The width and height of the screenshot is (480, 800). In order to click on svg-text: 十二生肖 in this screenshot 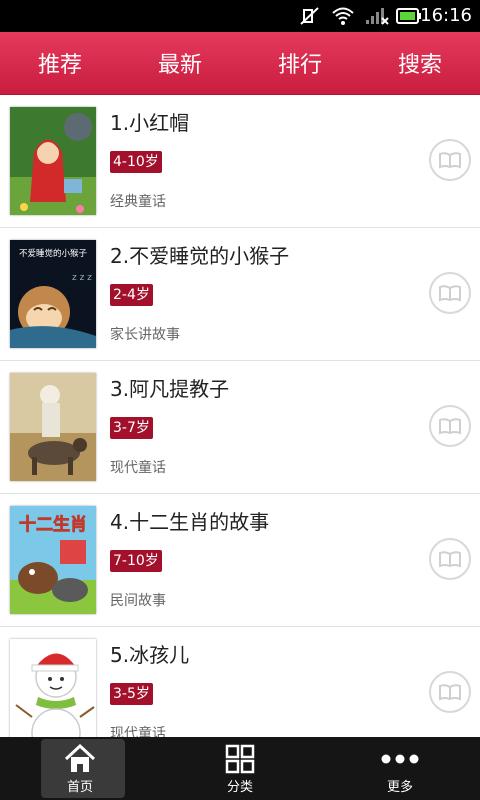, I will do `click(53, 524)`.